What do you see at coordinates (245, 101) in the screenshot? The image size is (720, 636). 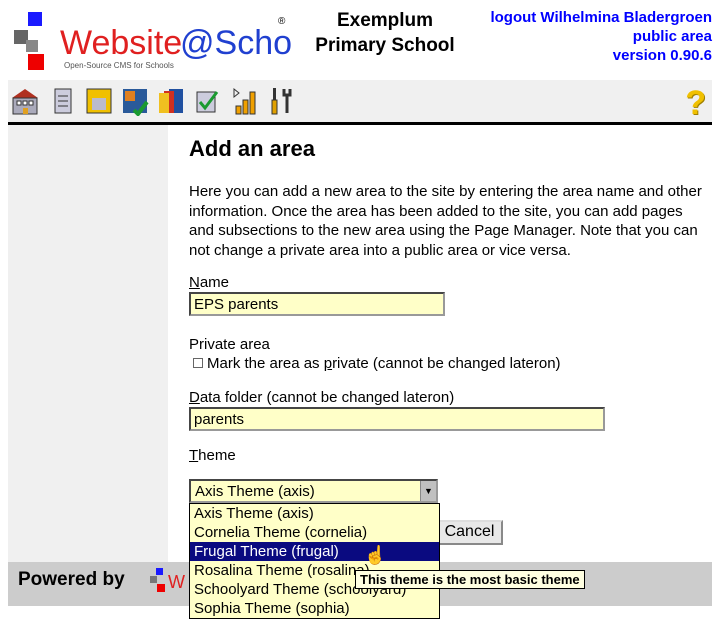 I see `chart-icon` at bounding box center [245, 101].